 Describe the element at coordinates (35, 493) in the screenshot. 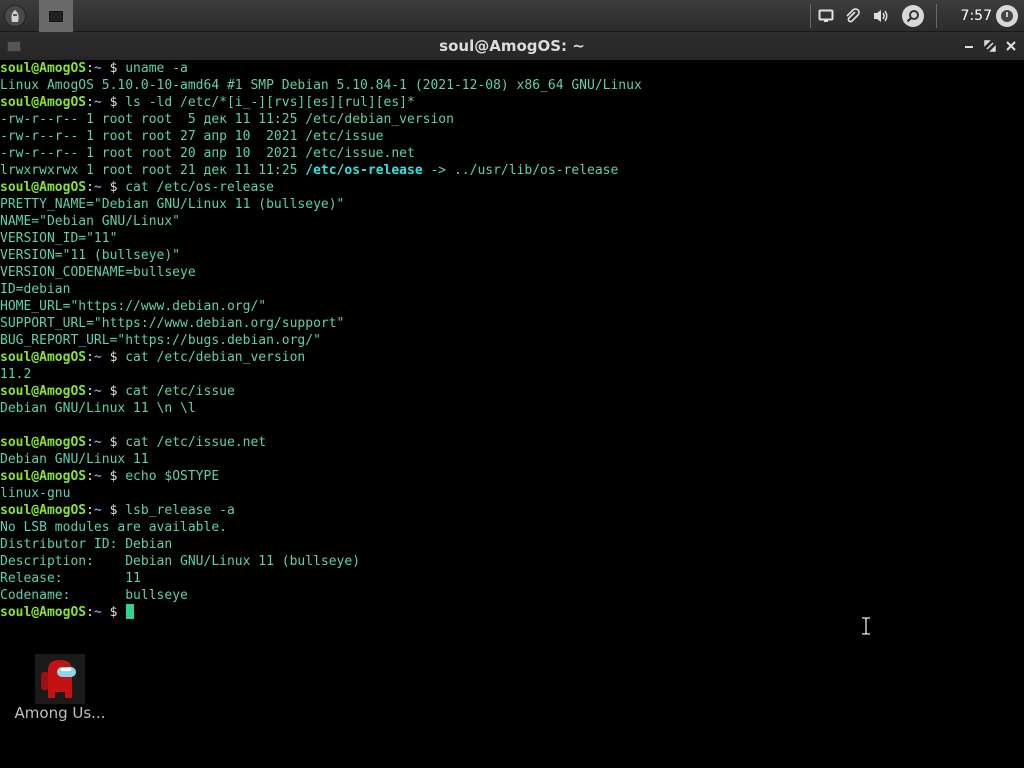

I see `output-text: linux-gnu` at that location.